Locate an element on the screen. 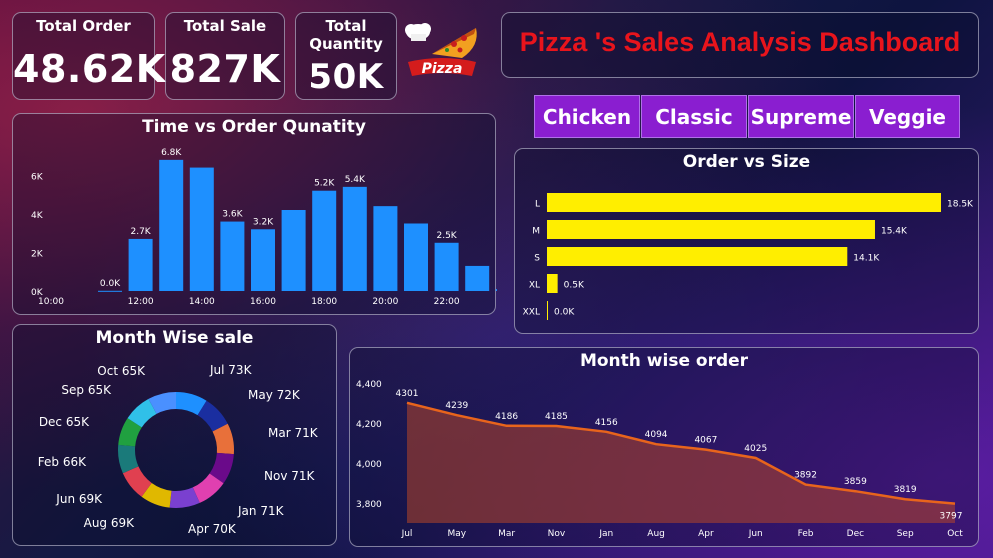  y-tick-label: 3,800 is located at coordinates (369, 505).